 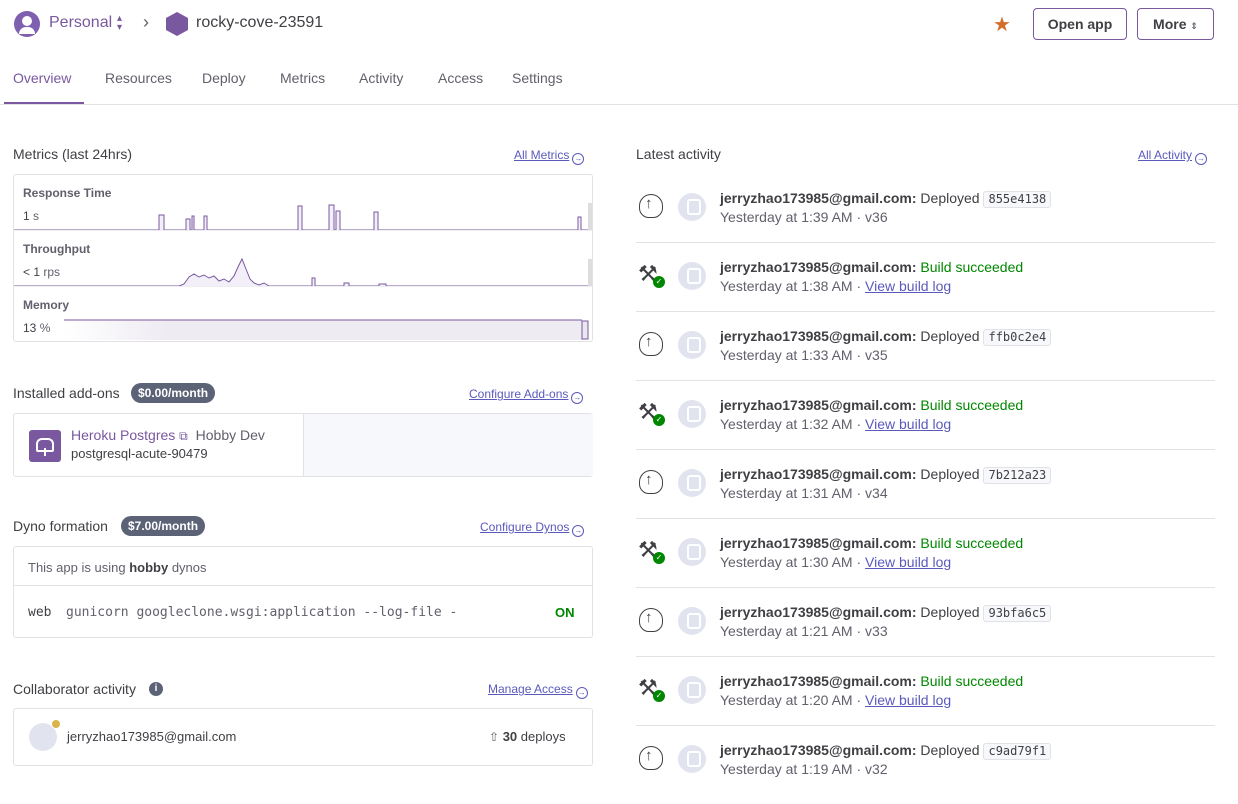 I want to click on activity-time: Yesterday at 1:39 AM, so click(x=786, y=217).